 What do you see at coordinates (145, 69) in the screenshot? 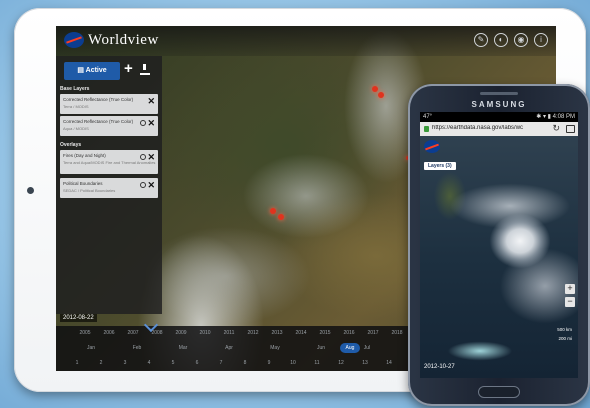
I see `download-icon` at bounding box center [145, 69].